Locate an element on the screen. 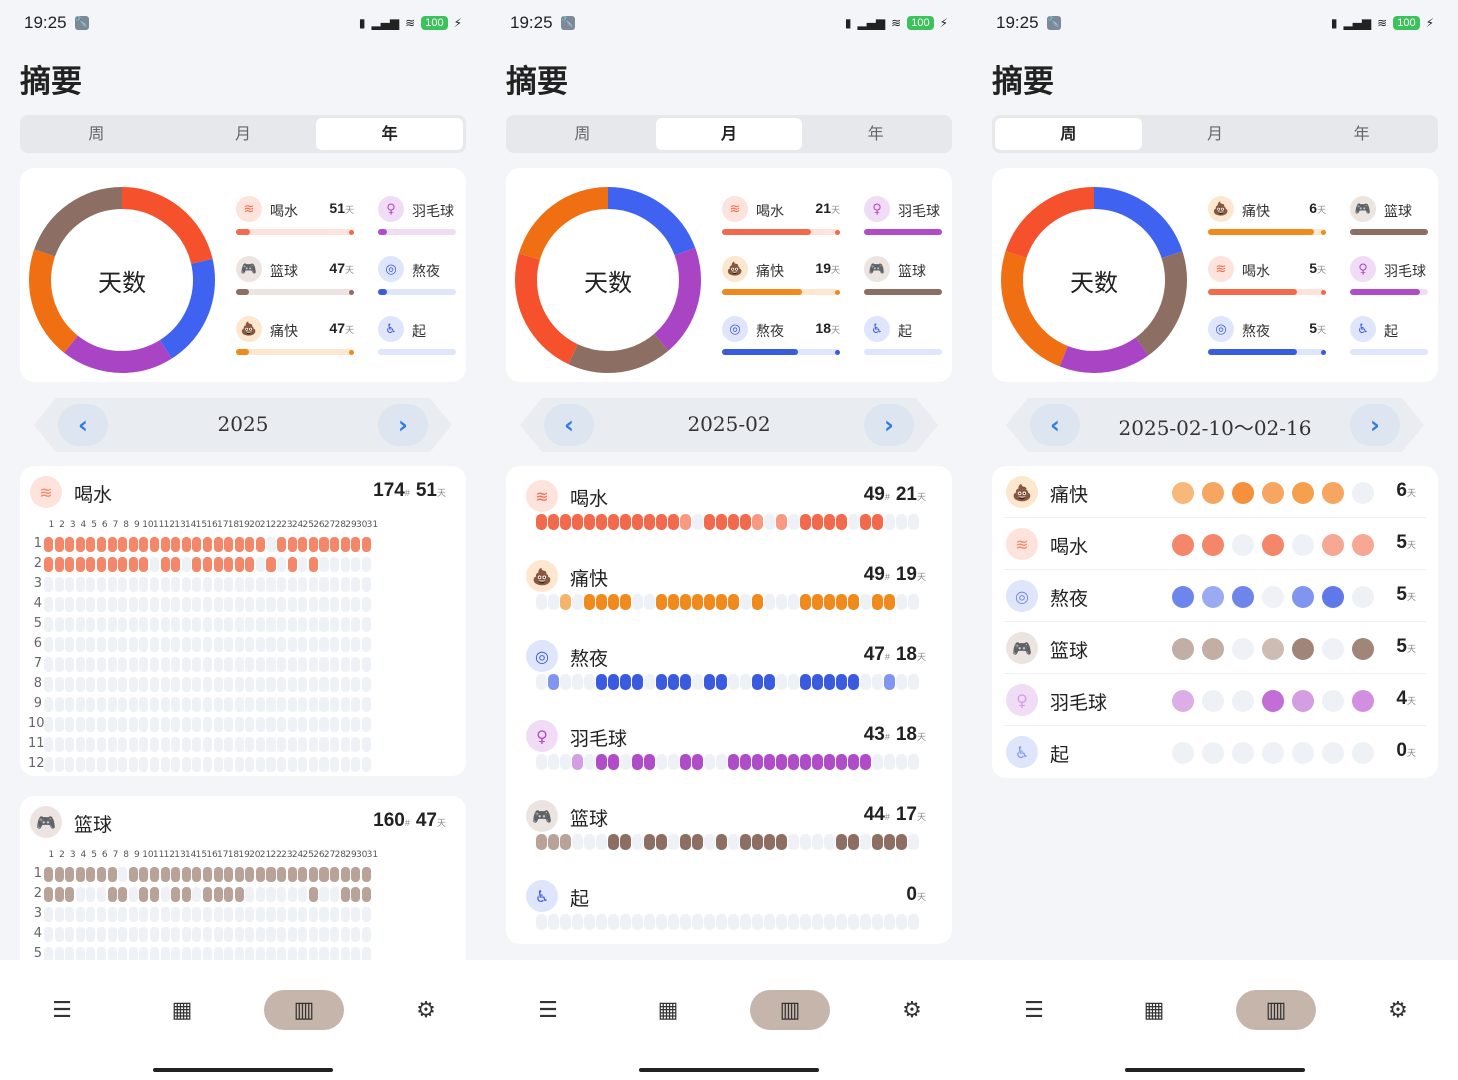 The height and width of the screenshot is (1080, 1458). legend-item: 💩 痛快 19天 is located at coordinates (781, 276).